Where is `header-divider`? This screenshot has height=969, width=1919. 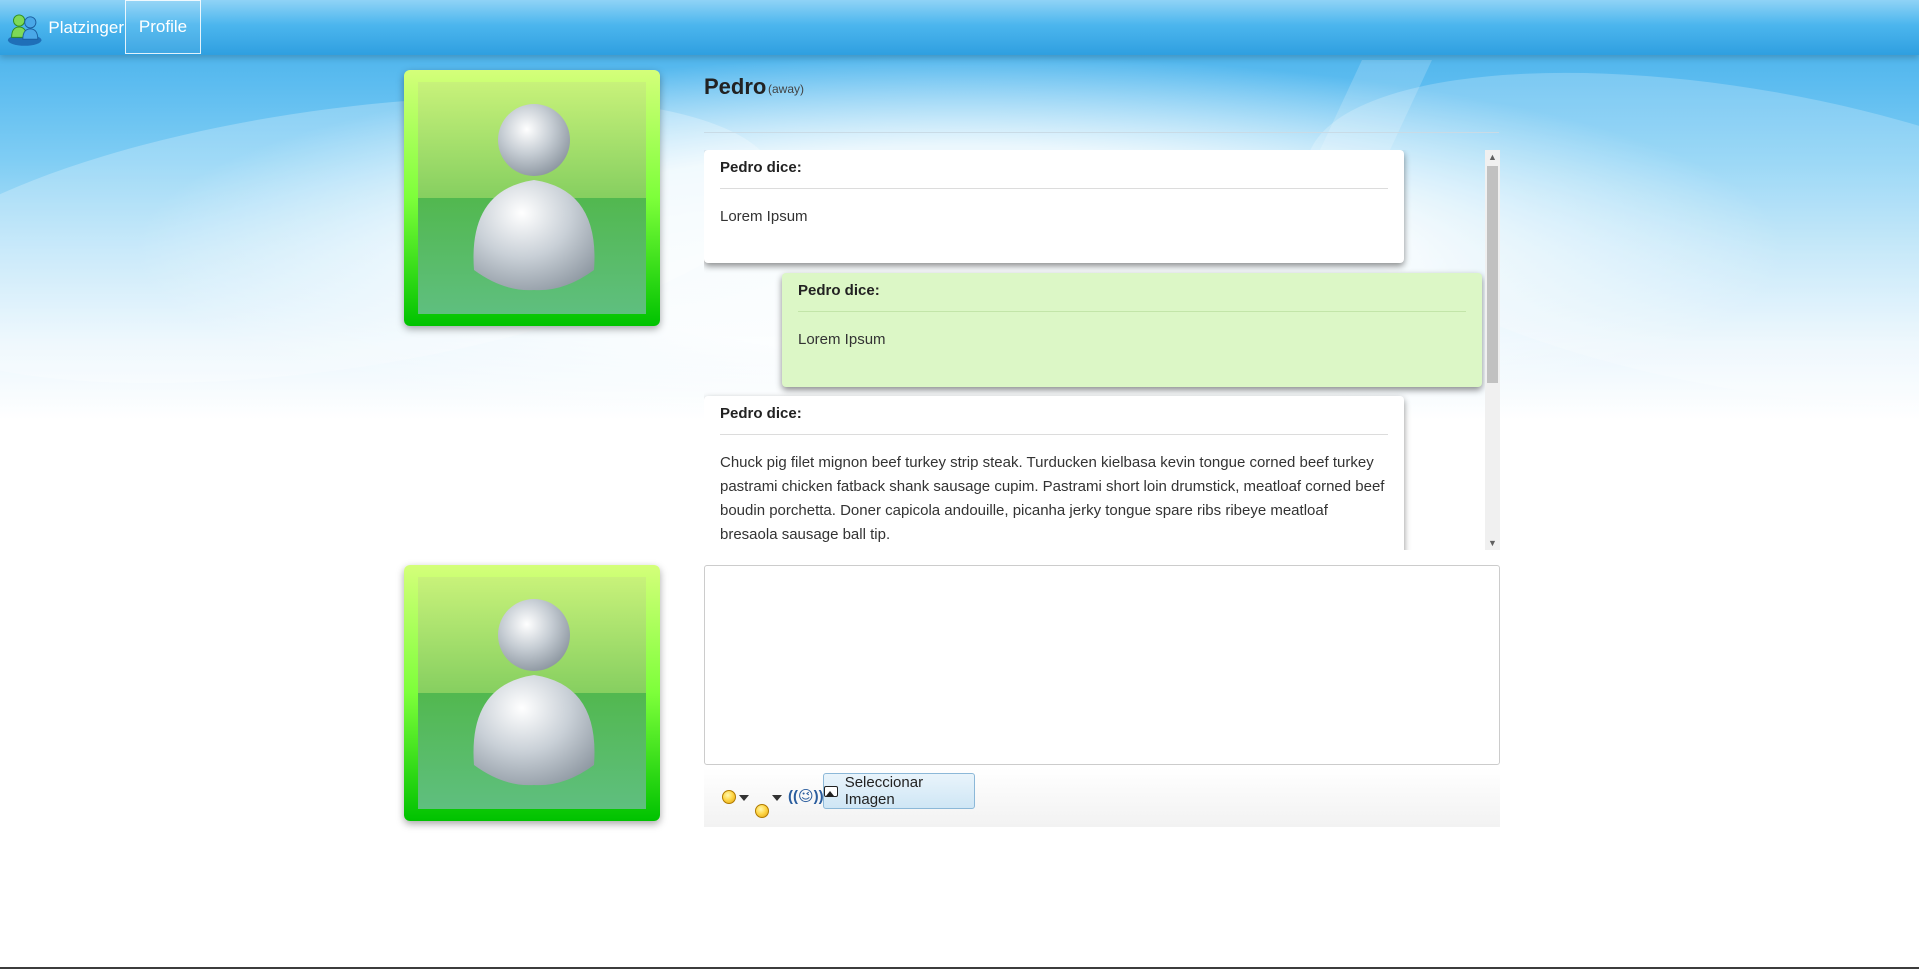 header-divider is located at coordinates (1101, 132).